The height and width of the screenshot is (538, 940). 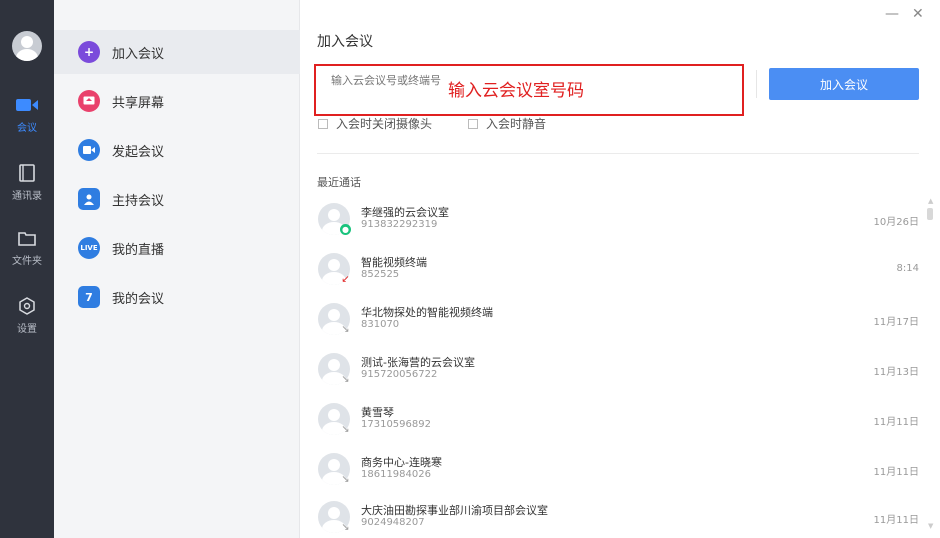 What do you see at coordinates (138, 299) in the screenshot?
I see `menu-item-label: 我的会议` at bounding box center [138, 299].